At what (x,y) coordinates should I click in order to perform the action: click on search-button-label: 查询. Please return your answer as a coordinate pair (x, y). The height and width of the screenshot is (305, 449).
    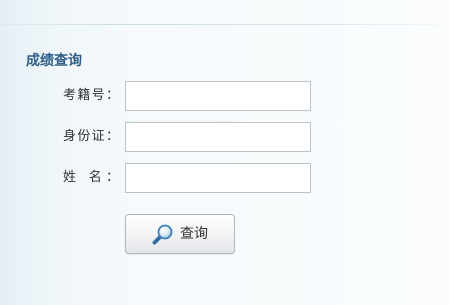
    Looking at the image, I should click on (194, 234).